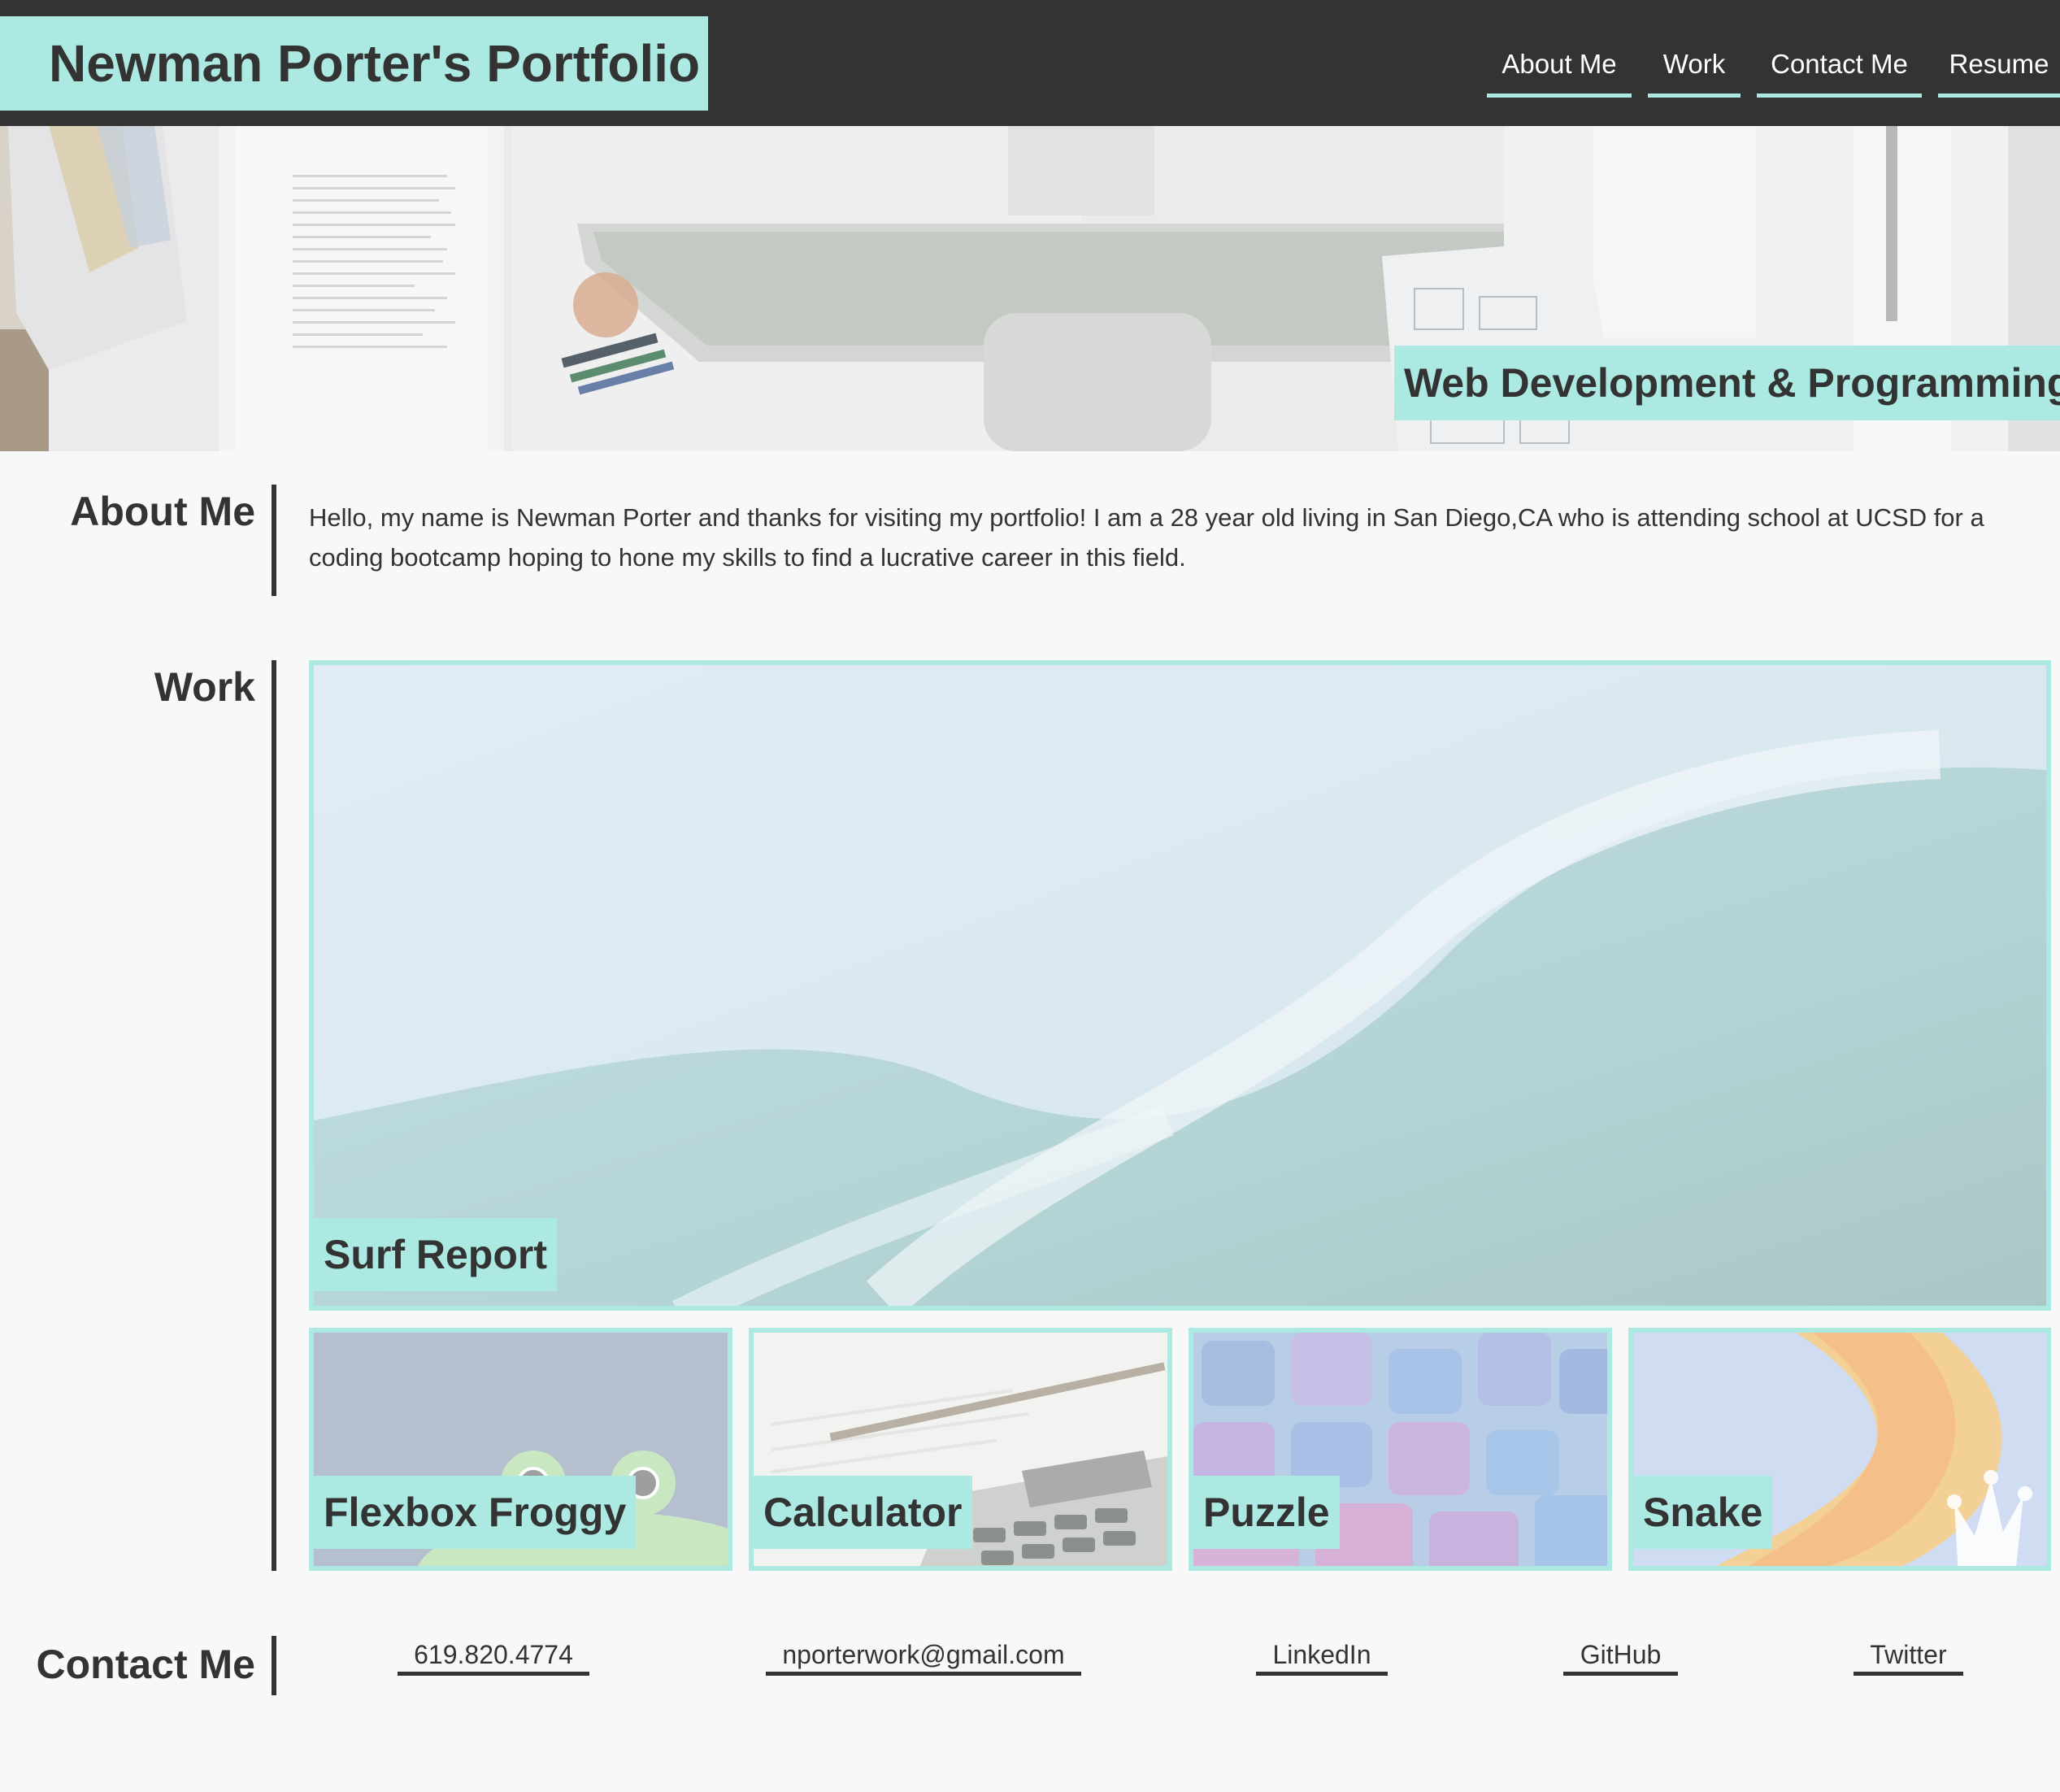  What do you see at coordinates (145, 1664) in the screenshot?
I see `contact-heading: Contact Me` at bounding box center [145, 1664].